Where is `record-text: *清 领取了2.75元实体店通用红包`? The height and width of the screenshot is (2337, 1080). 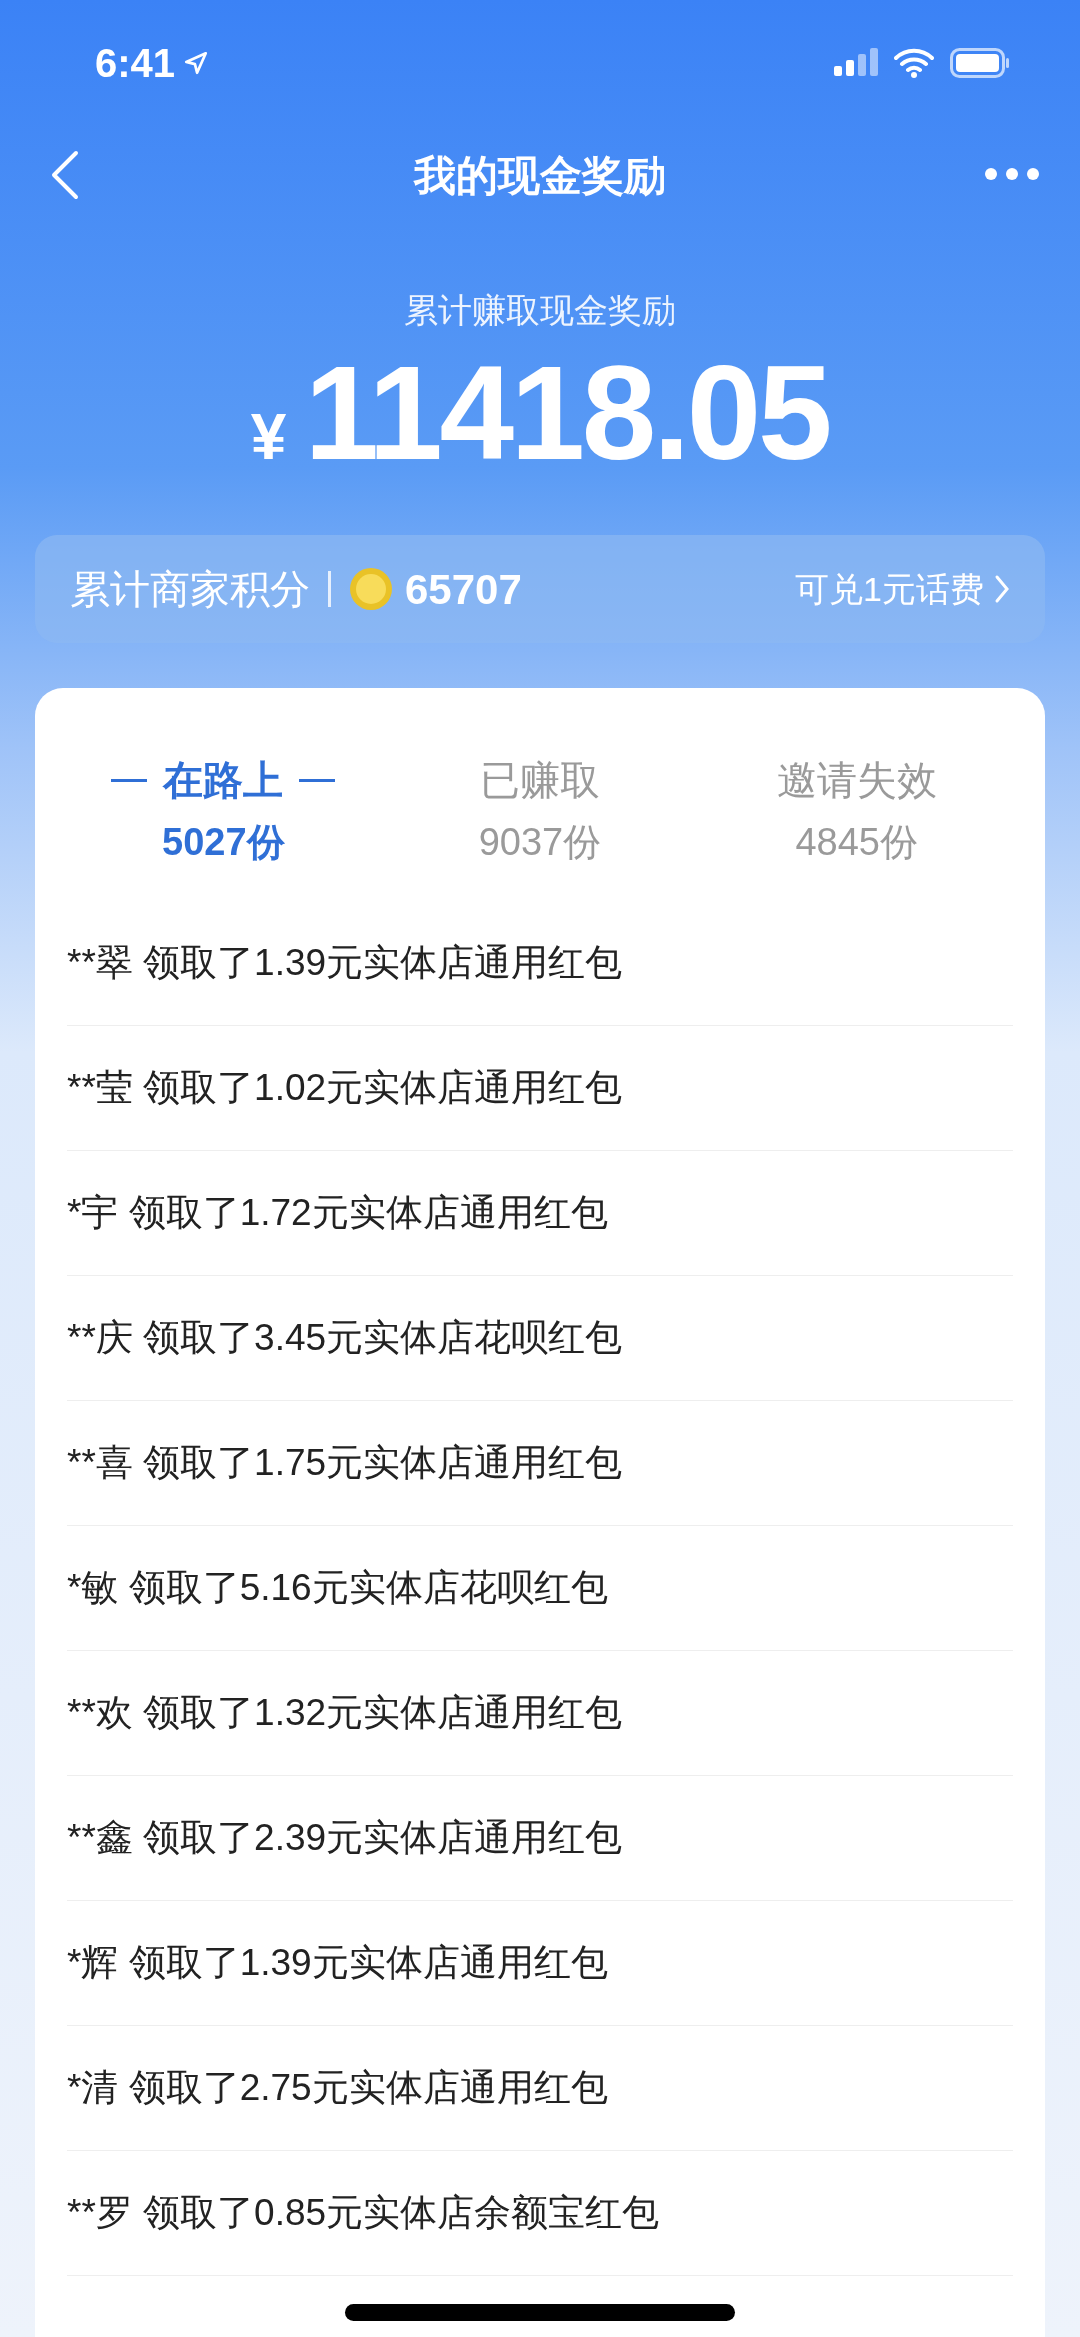 record-text: *清 领取了2.75元实体店通用红包 is located at coordinates (337, 2088).